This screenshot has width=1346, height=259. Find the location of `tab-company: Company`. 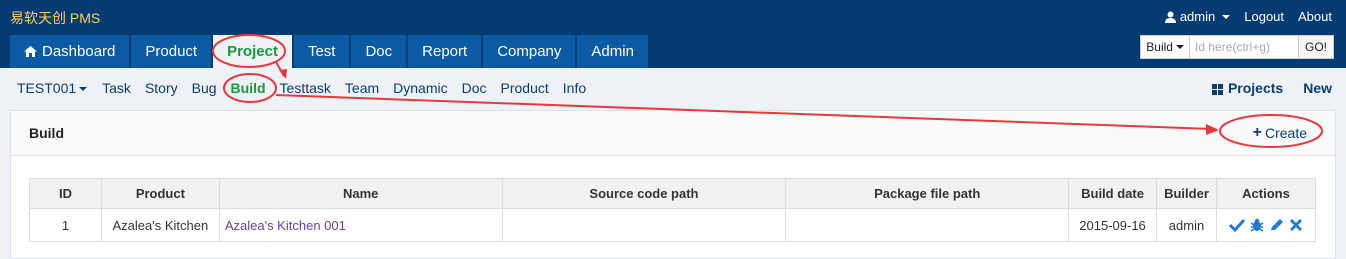

tab-company: Company is located at coordinates (529, 51).